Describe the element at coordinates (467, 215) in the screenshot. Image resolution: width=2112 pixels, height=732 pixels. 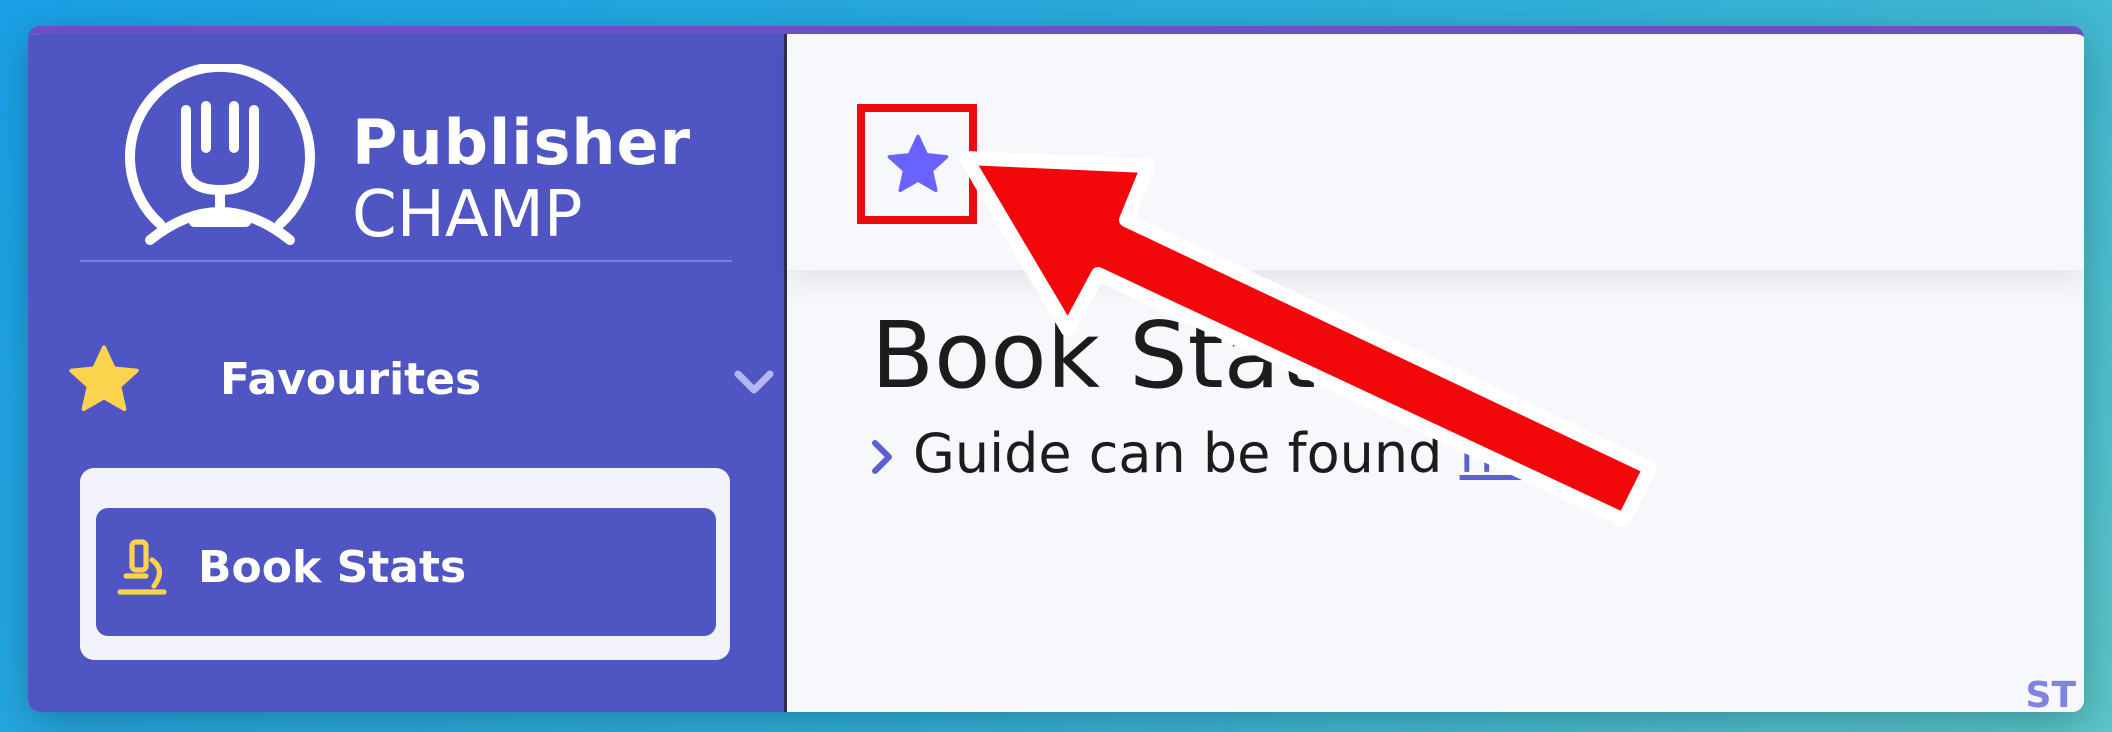
I see `logo-subtitle: CHAMP` at that location.